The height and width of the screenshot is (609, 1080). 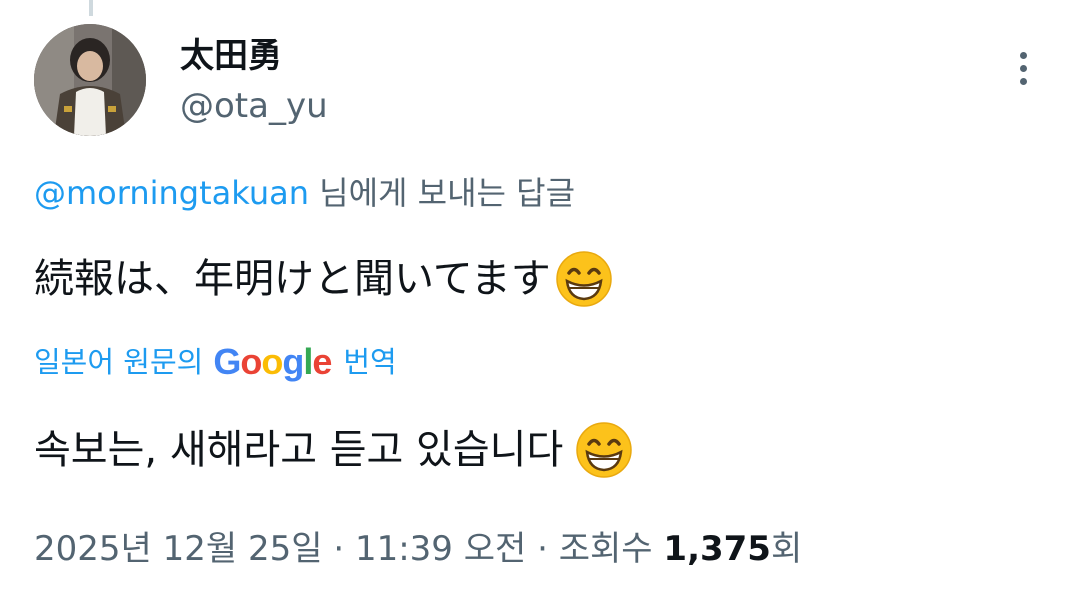 I want to click on translated-text: 속보는, 새해라고 듣고 있습니다, so click(x=333, y=450).